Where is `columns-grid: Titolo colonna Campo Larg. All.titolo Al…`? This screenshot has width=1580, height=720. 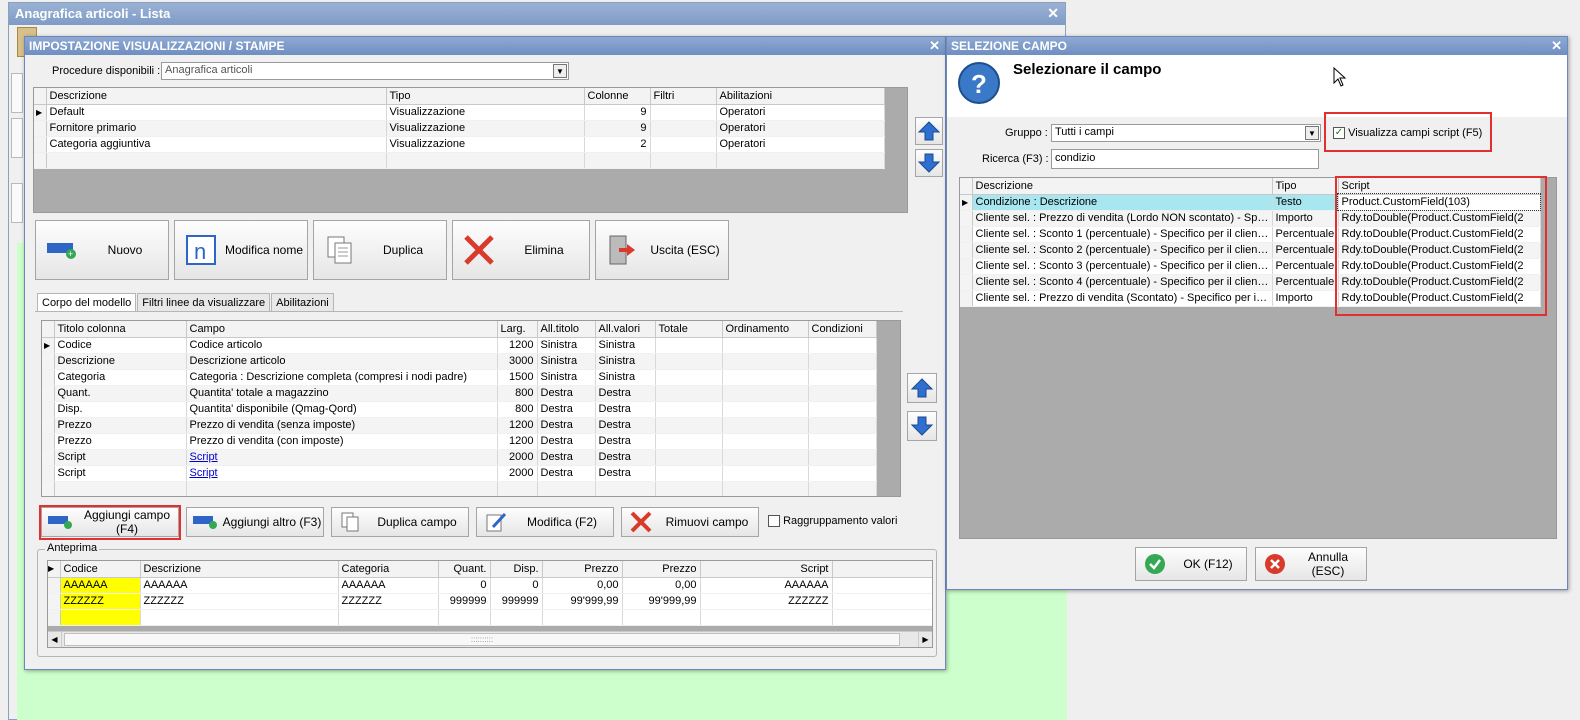
columns-grid: Titolo colonna Campo Larg. All.titolo Al… is located at coordinates (471, 408).